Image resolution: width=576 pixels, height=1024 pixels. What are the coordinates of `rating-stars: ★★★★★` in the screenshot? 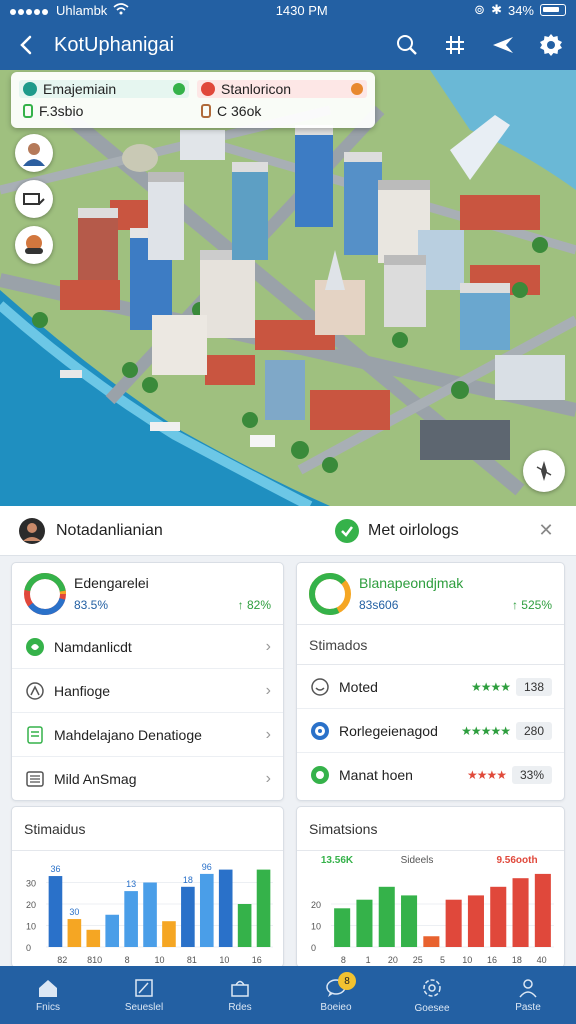 It's located at (486, 730).